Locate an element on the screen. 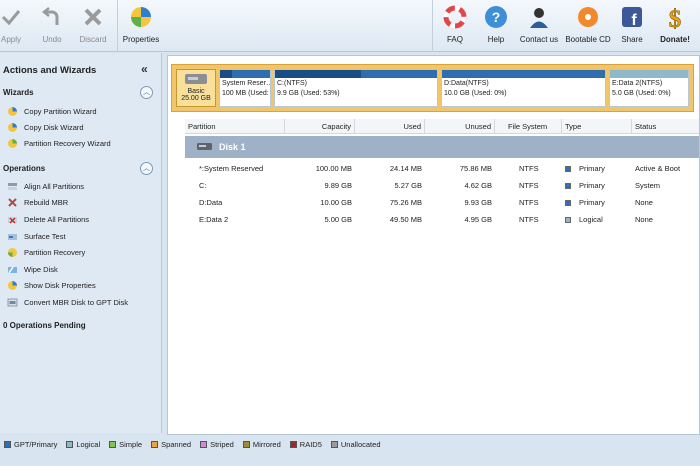 Image resolution: width=700 pixels, height=466 pixels. svg-text: f is located at coordinates (634, 20).